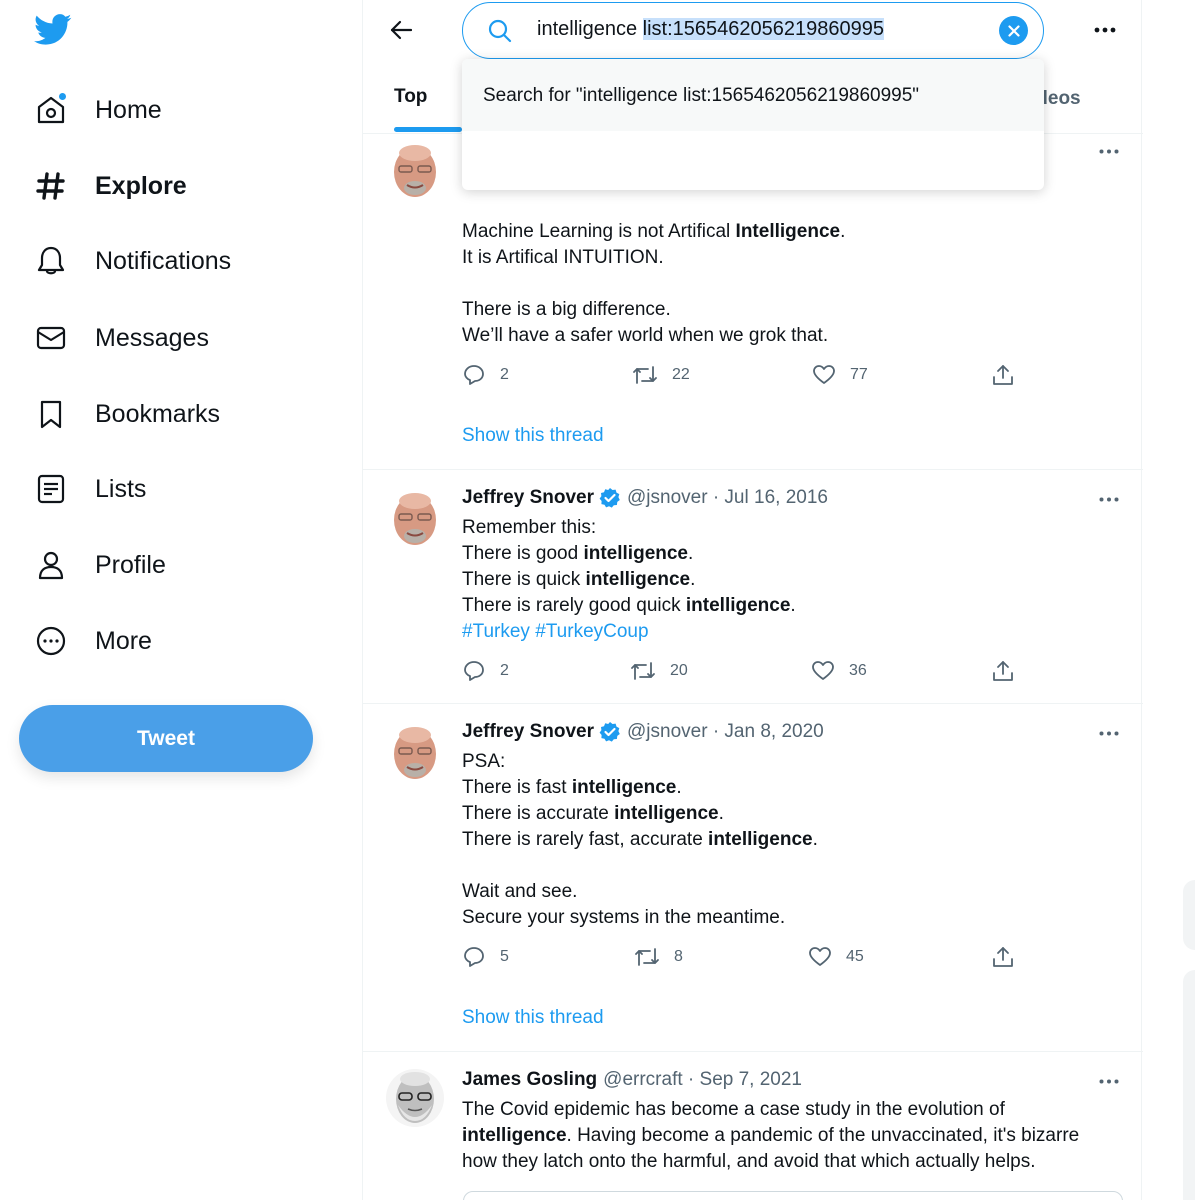 This screenshot has width=1195, height=1200. What do you see at coordinates (836, 957) in the screenshot?
I see `like-button: 45` at bounding box center [836, 957].